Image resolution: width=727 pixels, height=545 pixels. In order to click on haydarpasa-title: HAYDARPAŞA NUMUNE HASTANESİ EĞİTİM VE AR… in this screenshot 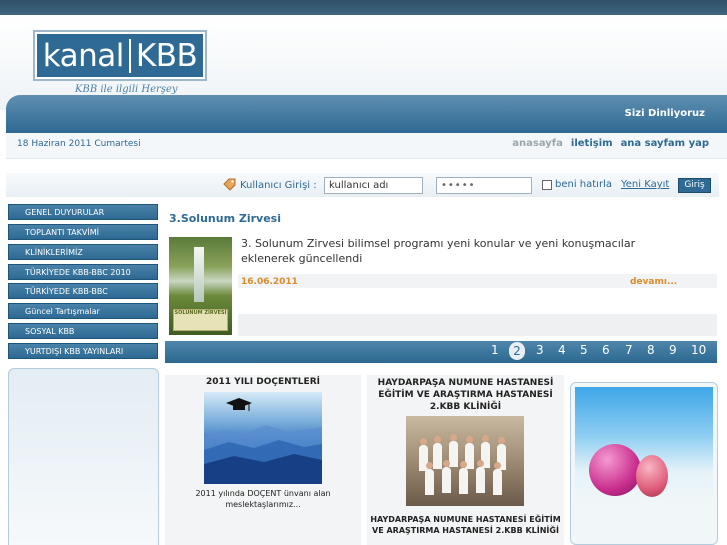, I will do `click(465, 395)`.